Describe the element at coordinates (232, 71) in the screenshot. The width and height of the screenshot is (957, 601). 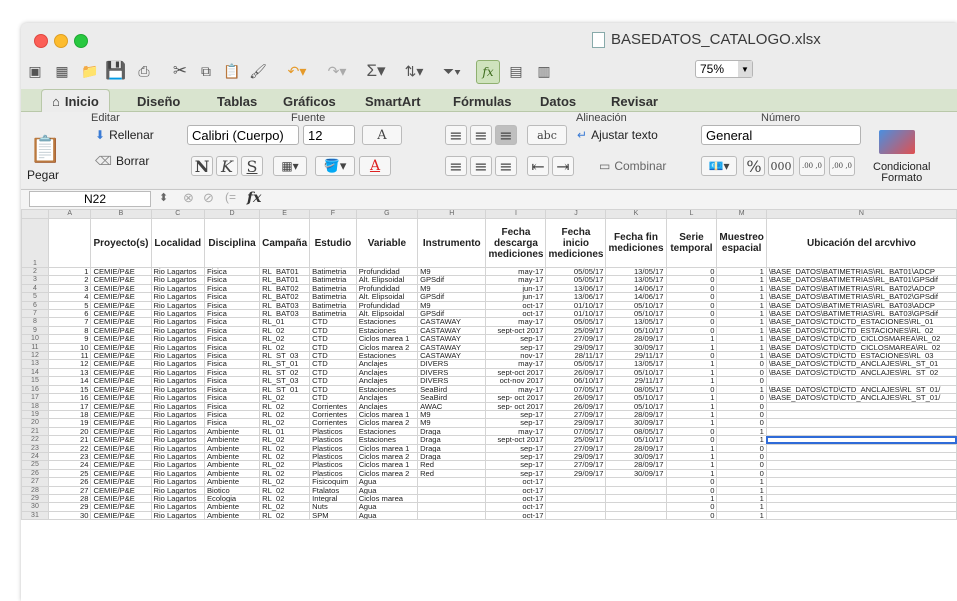
I see `paste-icon: 📋` at that location.